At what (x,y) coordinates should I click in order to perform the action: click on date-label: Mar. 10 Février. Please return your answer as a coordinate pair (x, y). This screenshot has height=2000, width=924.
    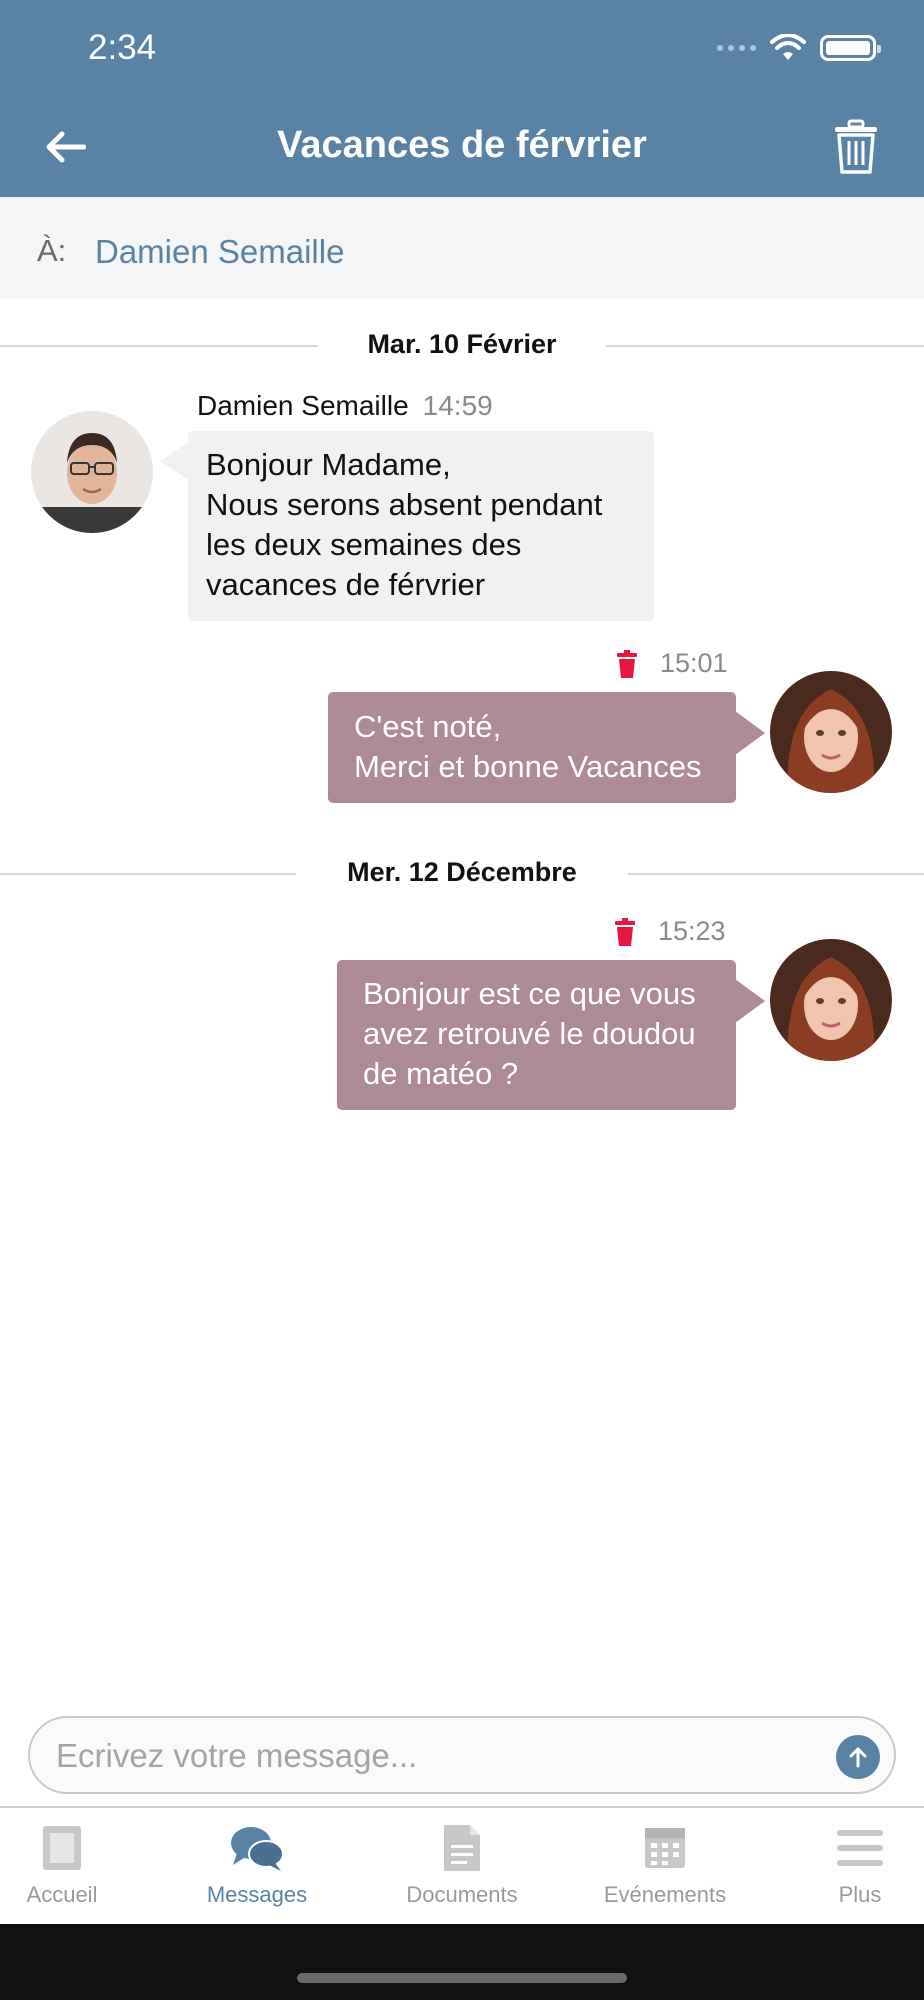
    Looking at the image, I should click on (462, 344).